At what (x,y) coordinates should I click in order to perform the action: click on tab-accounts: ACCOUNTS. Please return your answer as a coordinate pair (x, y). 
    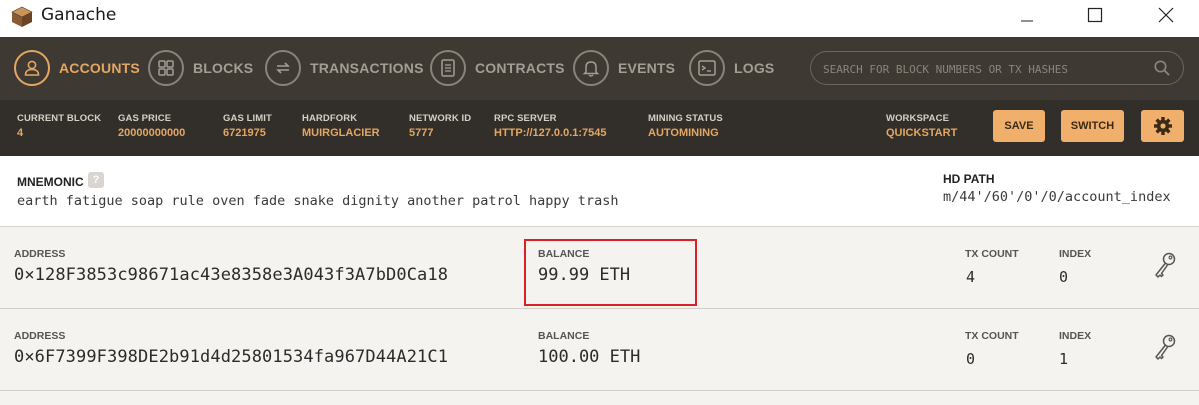
    Looking at the image, I should click on (77, 68).